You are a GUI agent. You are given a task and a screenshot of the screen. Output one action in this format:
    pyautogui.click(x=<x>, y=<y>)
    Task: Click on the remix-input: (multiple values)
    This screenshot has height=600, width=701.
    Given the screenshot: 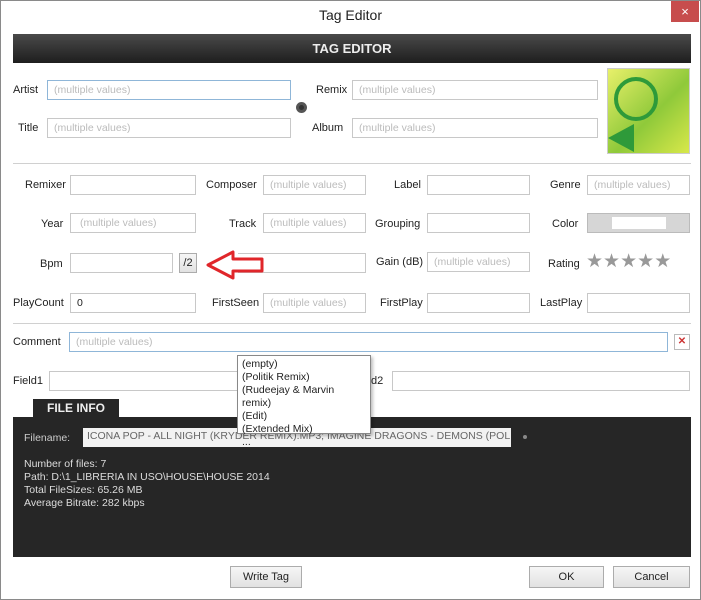 What is the action you would take?
    pyautogui.click(x=475, y=90)
    